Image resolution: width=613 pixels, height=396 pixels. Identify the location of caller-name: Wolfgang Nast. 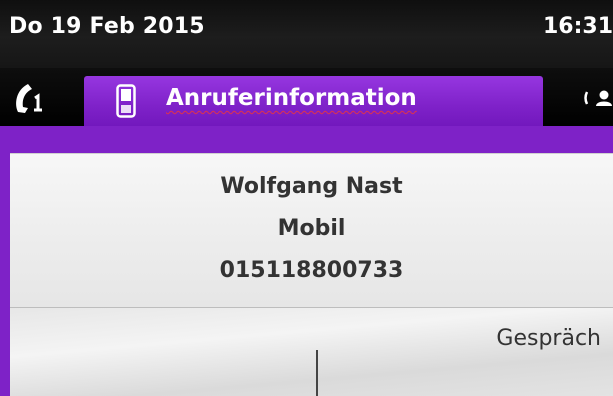
(311, 186).